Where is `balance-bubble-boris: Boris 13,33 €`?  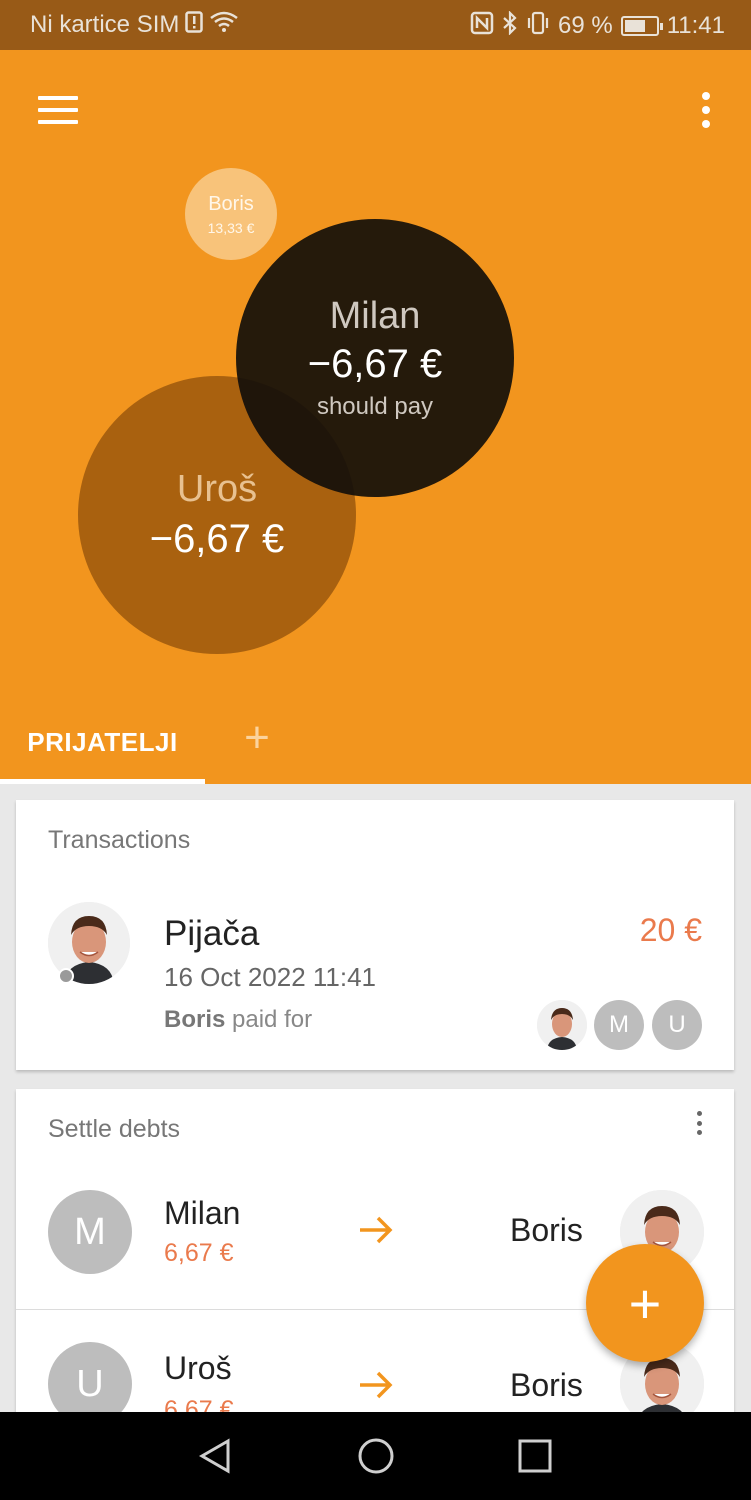
balance-bubble-boris: Boris 13,33 € is located at coordinates (231, 214).